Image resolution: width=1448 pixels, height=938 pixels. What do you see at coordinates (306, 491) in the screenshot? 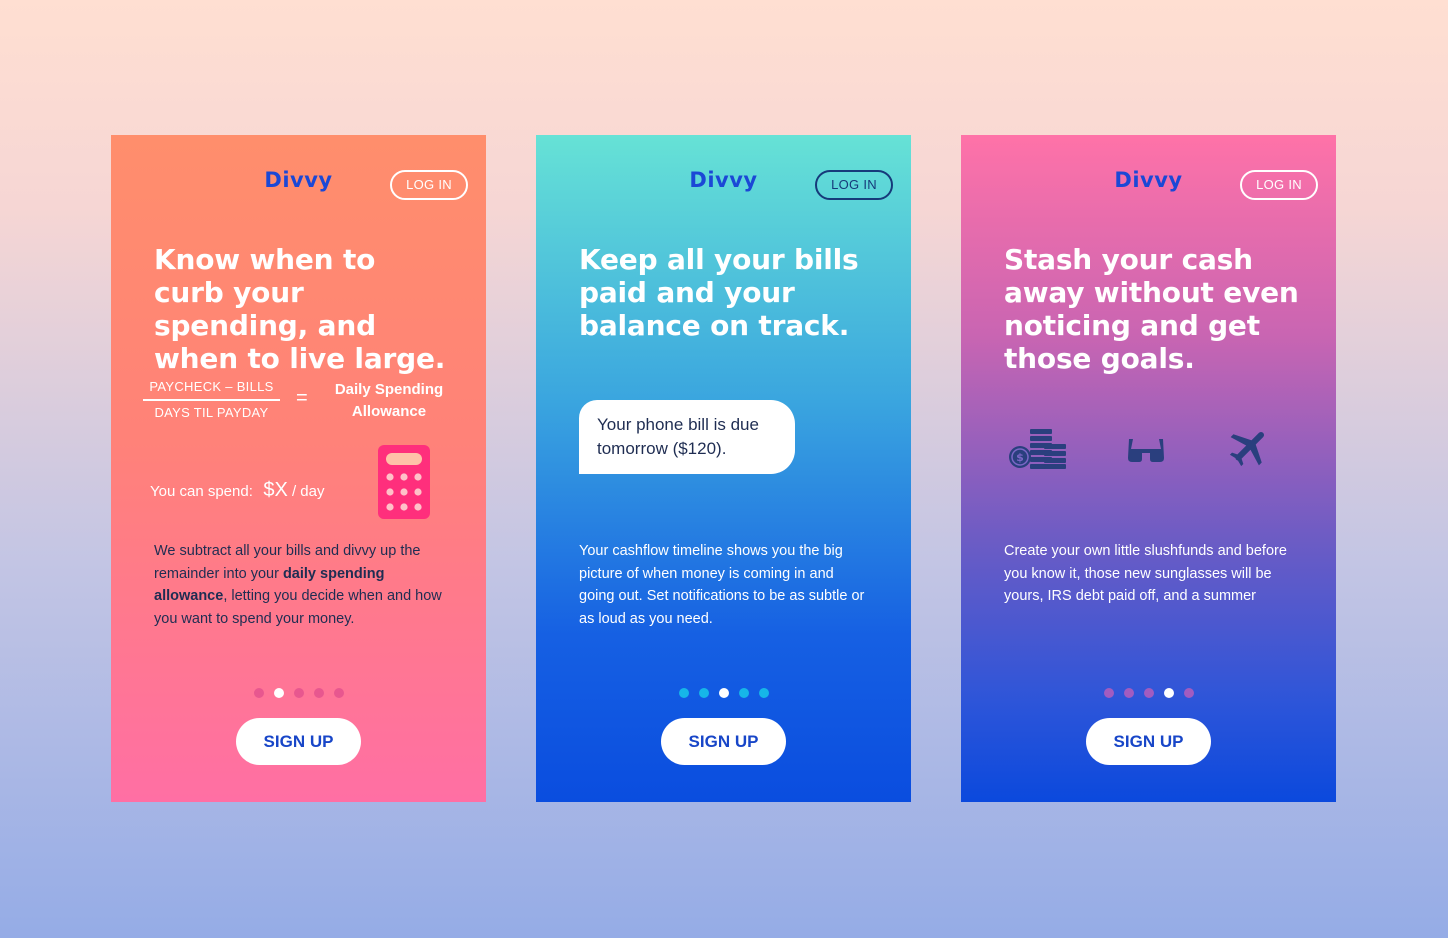
I see `spend-unit: / day` at bounding box center [306, 491].